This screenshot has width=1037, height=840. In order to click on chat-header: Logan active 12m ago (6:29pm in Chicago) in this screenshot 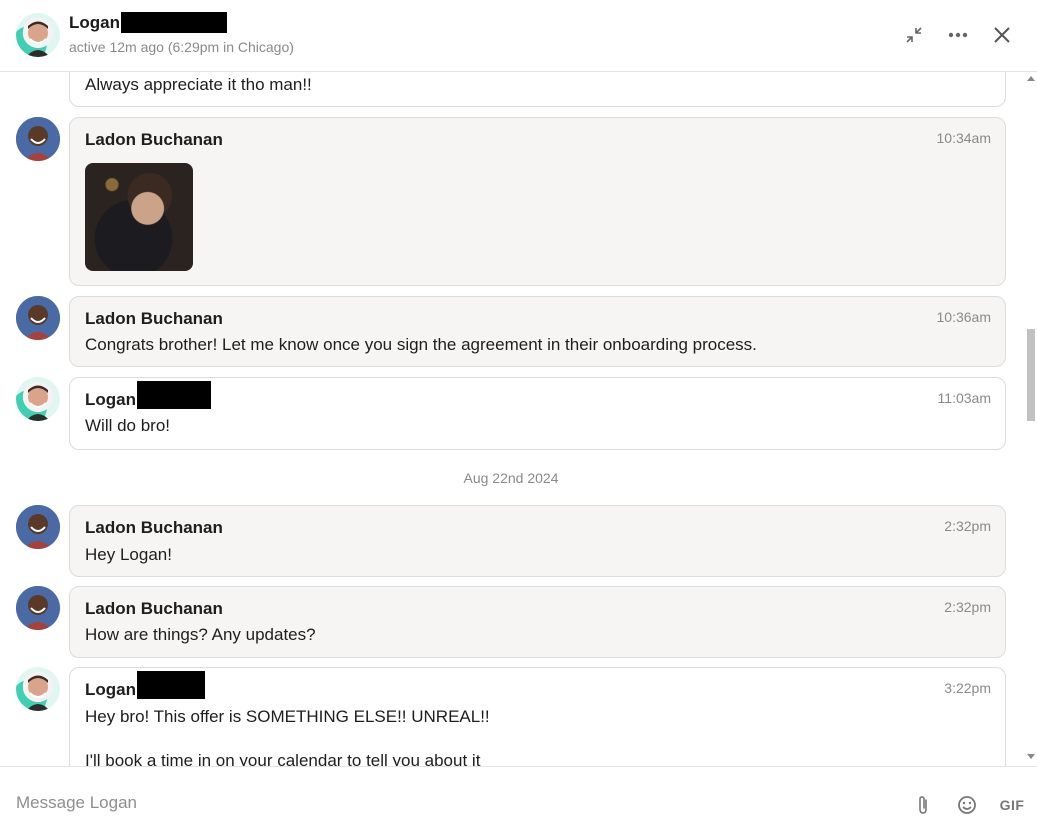, I will do `click(518, 36)`.